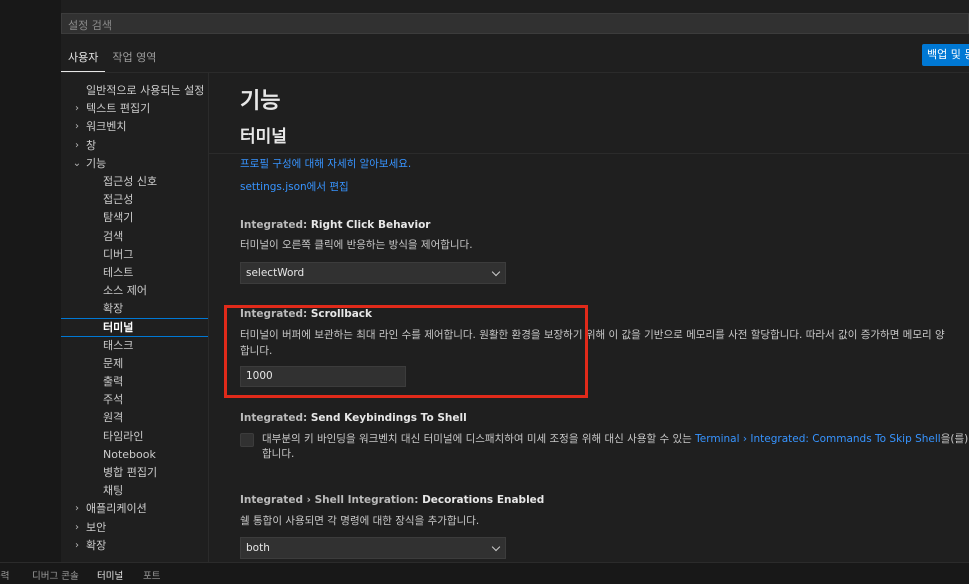  I want to click on toc-item-label: 태스크, so click(118, 345).